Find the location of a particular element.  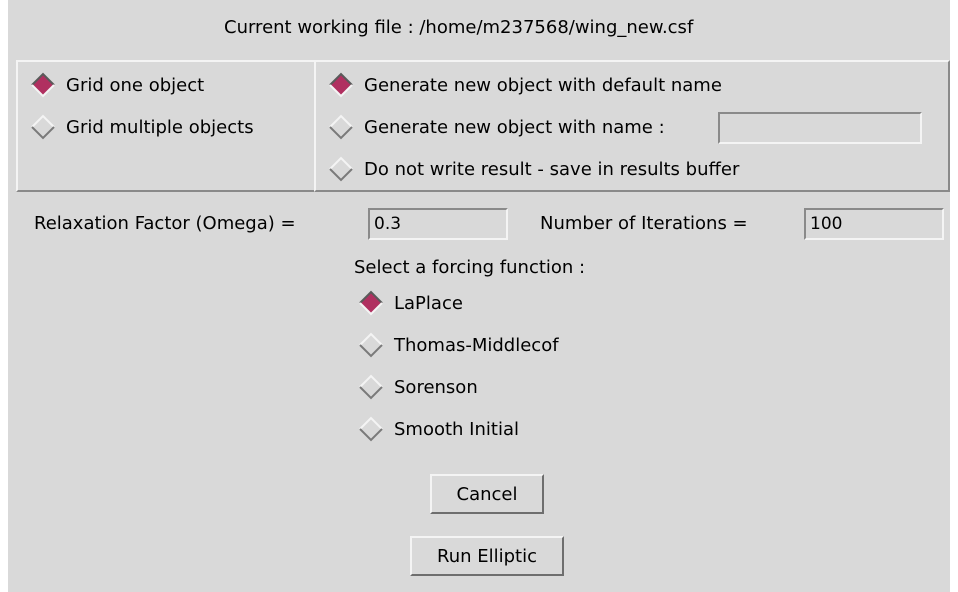

radio-label: Sorenson is located at coordinates (436, 387).